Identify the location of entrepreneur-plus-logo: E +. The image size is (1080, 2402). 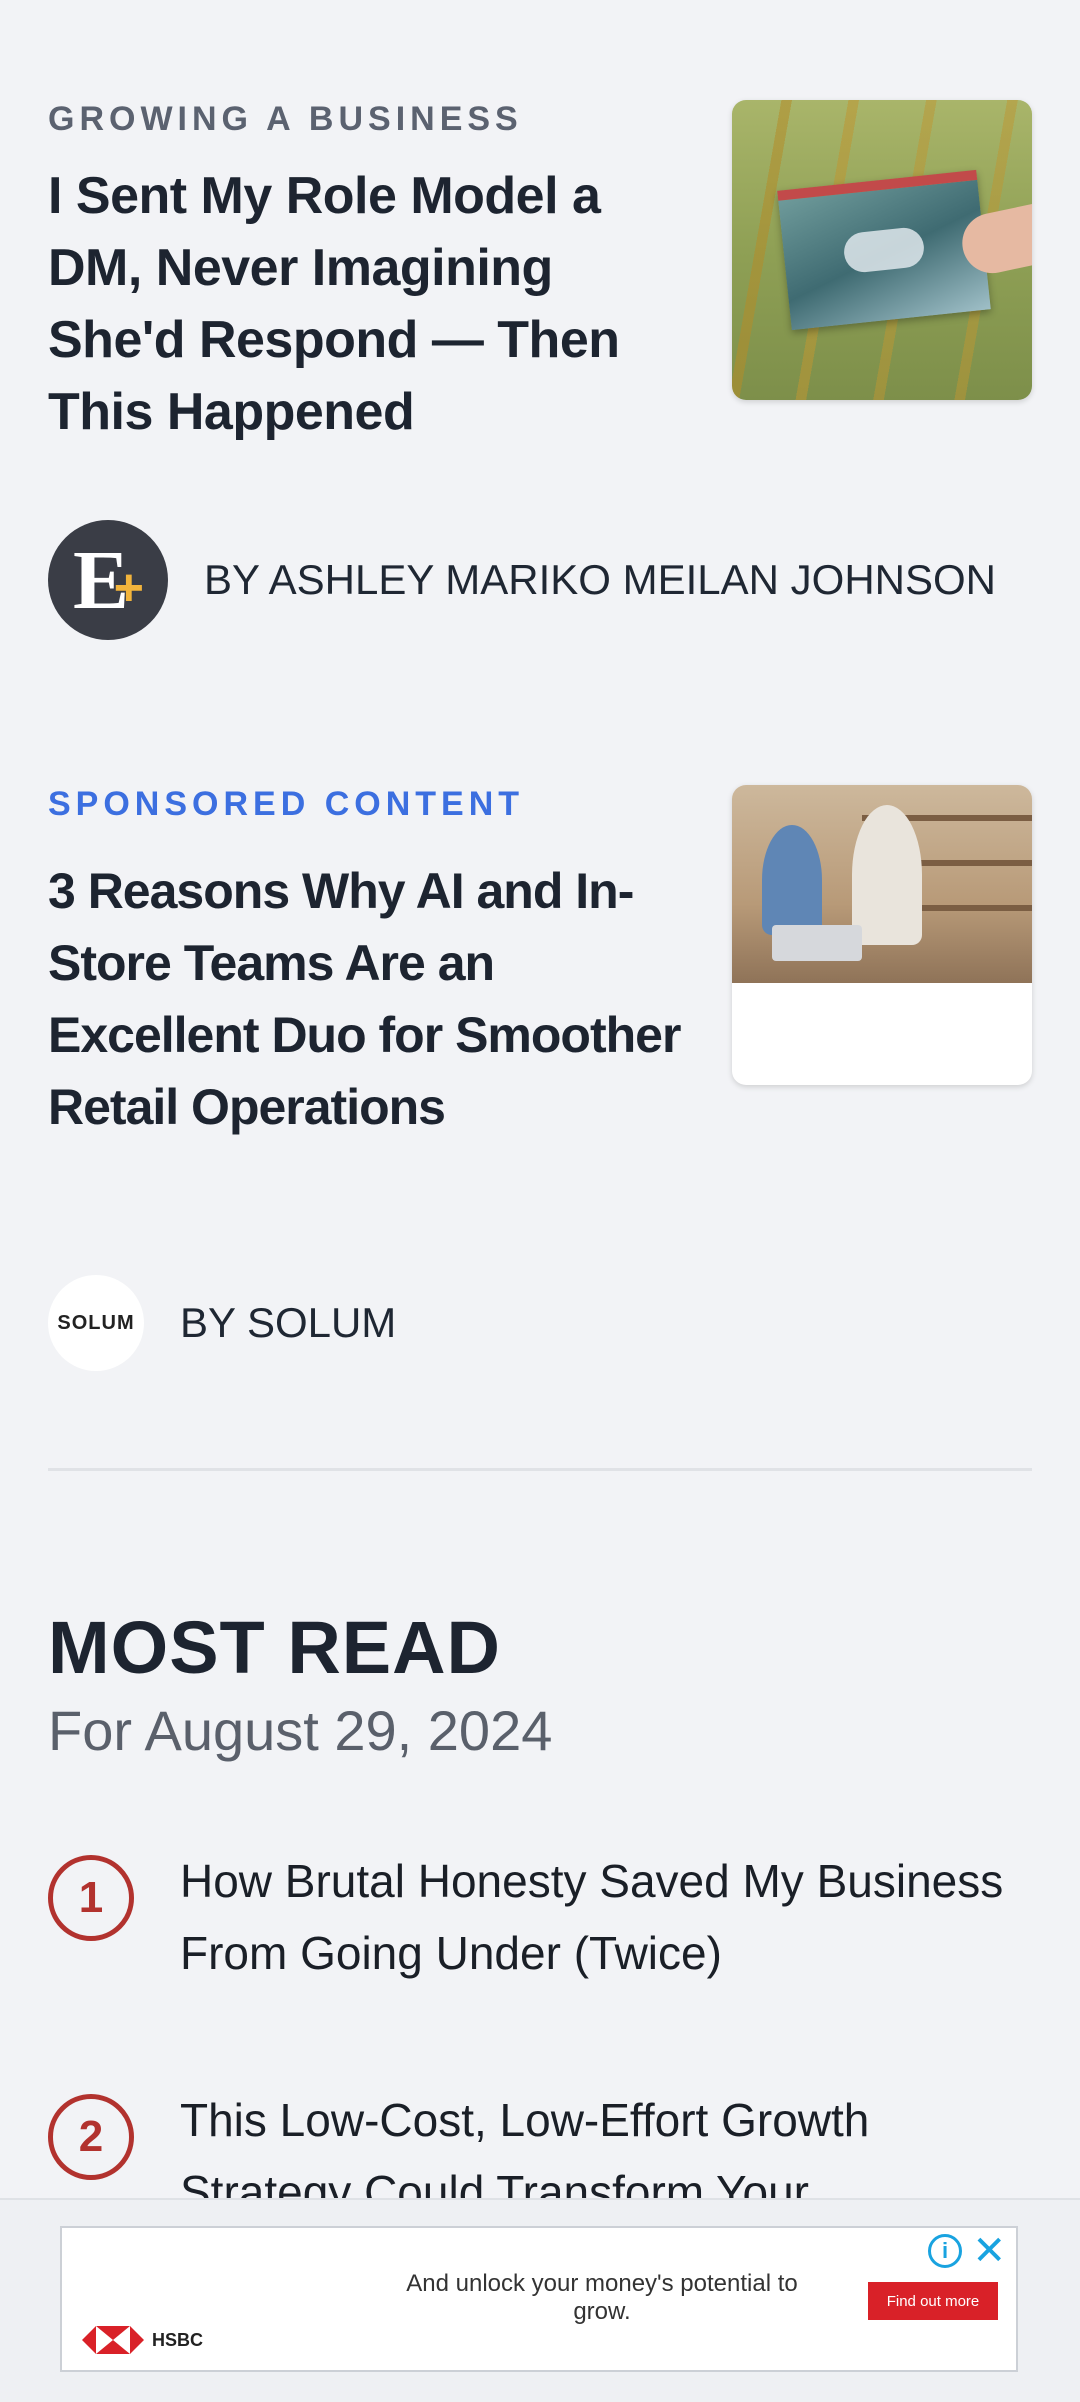
(108, 580).